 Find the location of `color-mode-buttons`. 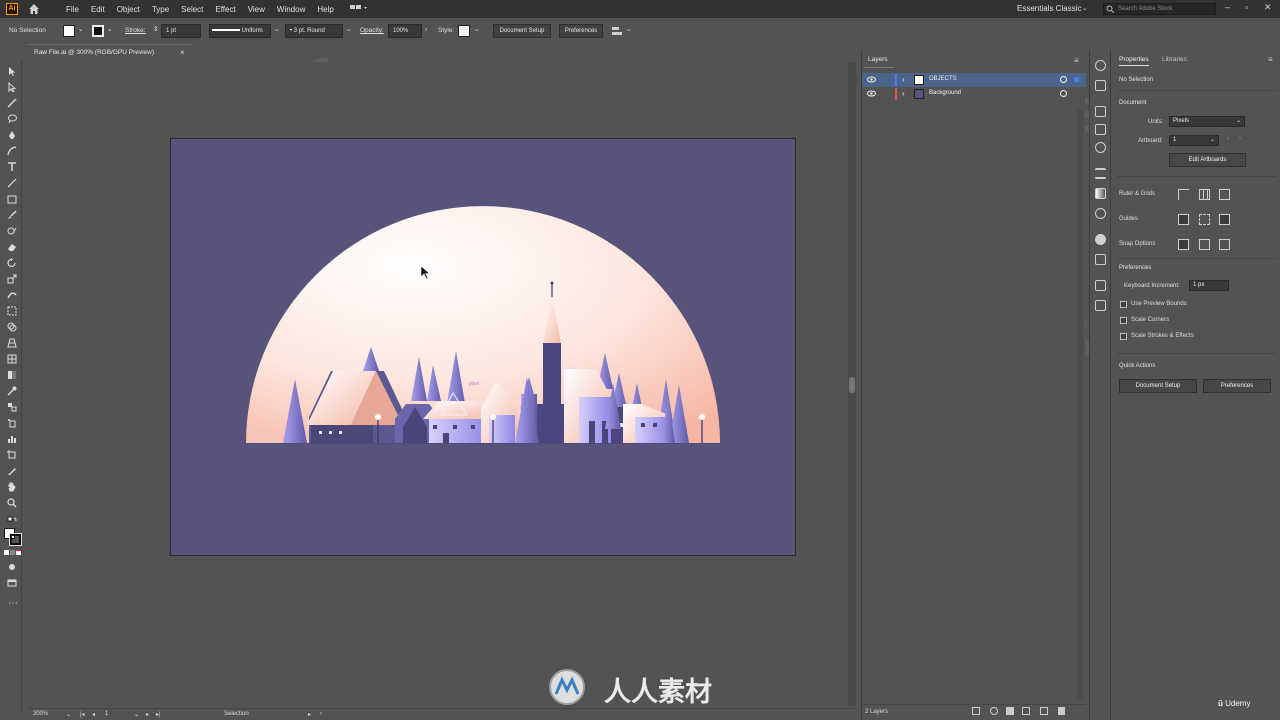

color-mode-buttons is located at coordinates (12, 553).